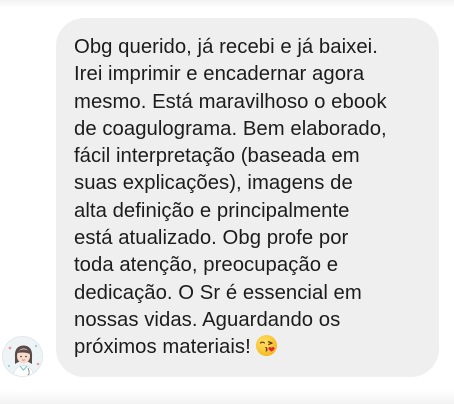 The height and width of the screenshot is (404, 454). Describe the element at coordinates (227, 4) in the screenshot. I see `top-divider` at that location.